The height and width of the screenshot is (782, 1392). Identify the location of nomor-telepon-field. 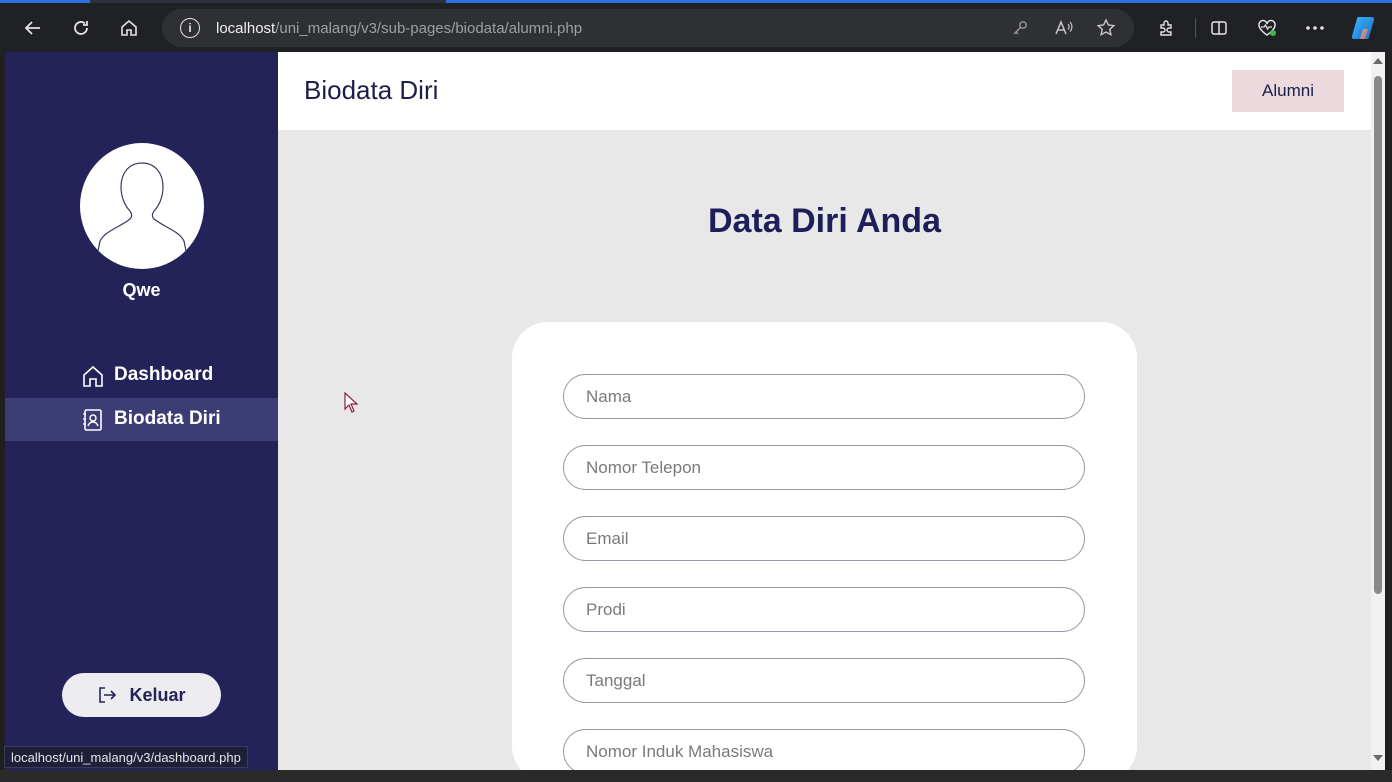
(824, 467).